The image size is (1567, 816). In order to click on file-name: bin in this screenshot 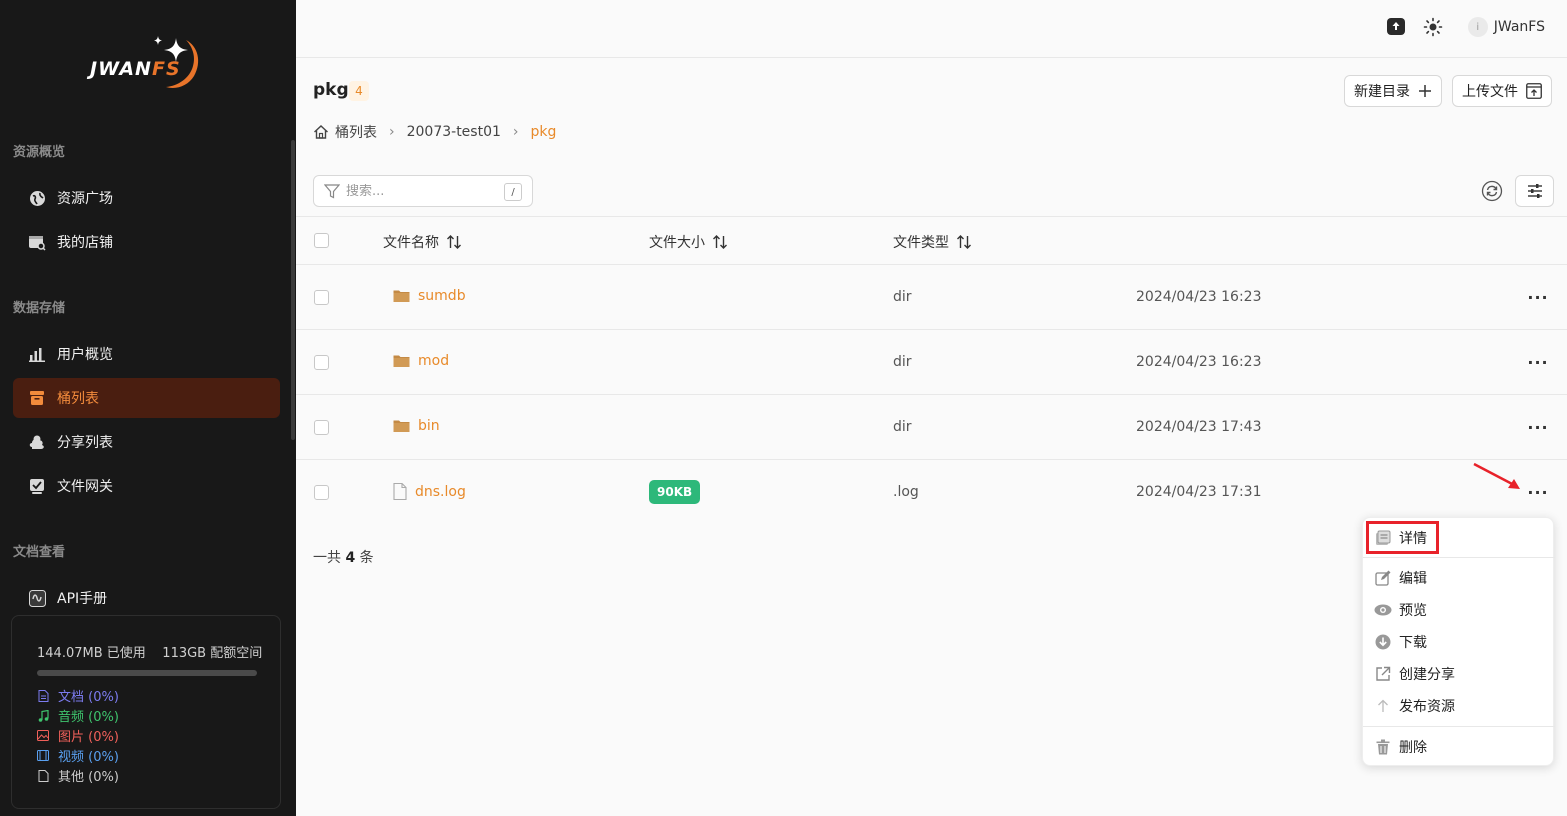, I will do `click(416, 426)`.